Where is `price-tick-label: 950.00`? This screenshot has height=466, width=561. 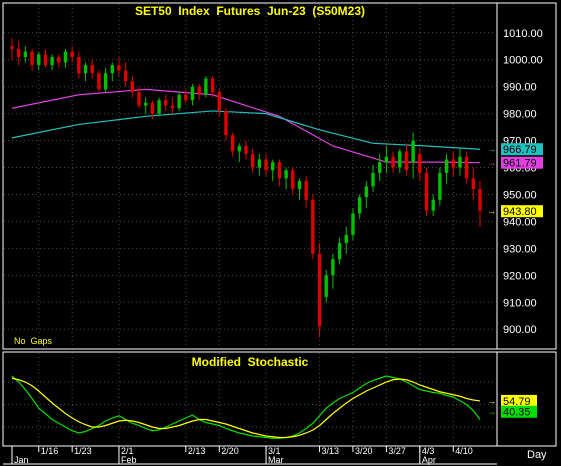 price-tick-label: 950.00 is located at coordinates (520, 195).